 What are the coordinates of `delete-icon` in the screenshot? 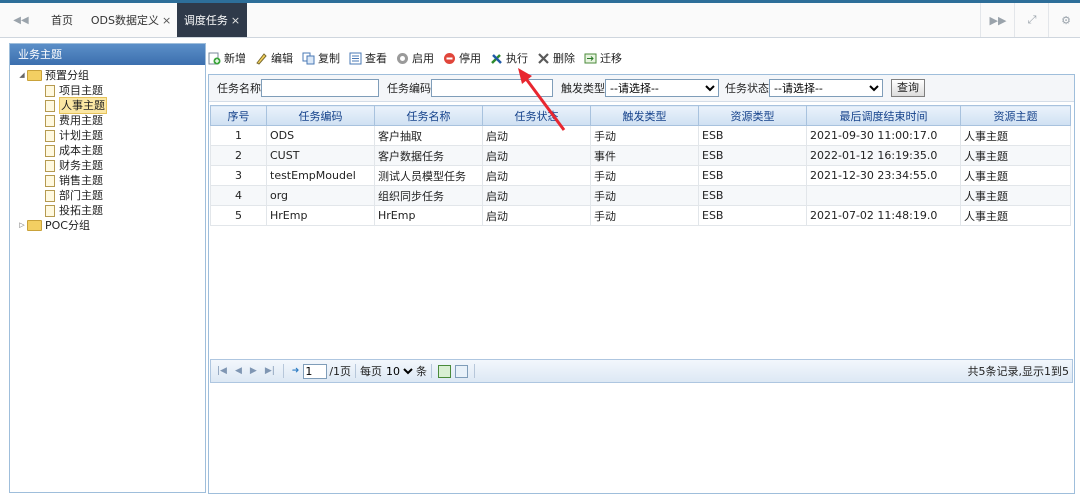 It's located at (543, 58).